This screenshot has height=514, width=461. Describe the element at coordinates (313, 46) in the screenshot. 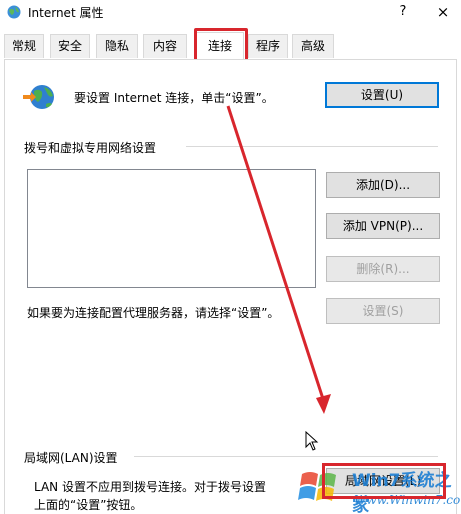

I see `tab-advanced: 高级` at that location.